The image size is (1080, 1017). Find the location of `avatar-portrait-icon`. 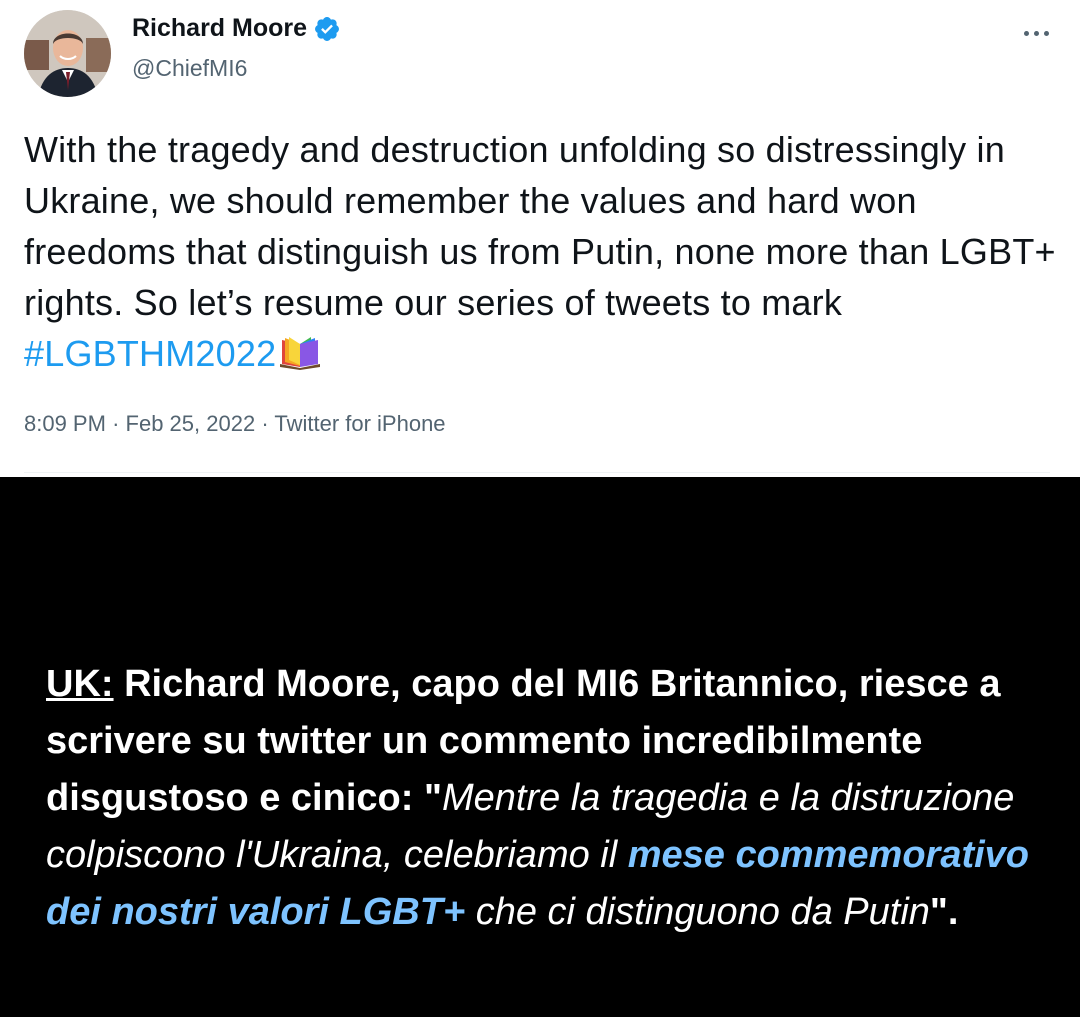

avatar-portrait-icon is located at coordinates (67, 53).